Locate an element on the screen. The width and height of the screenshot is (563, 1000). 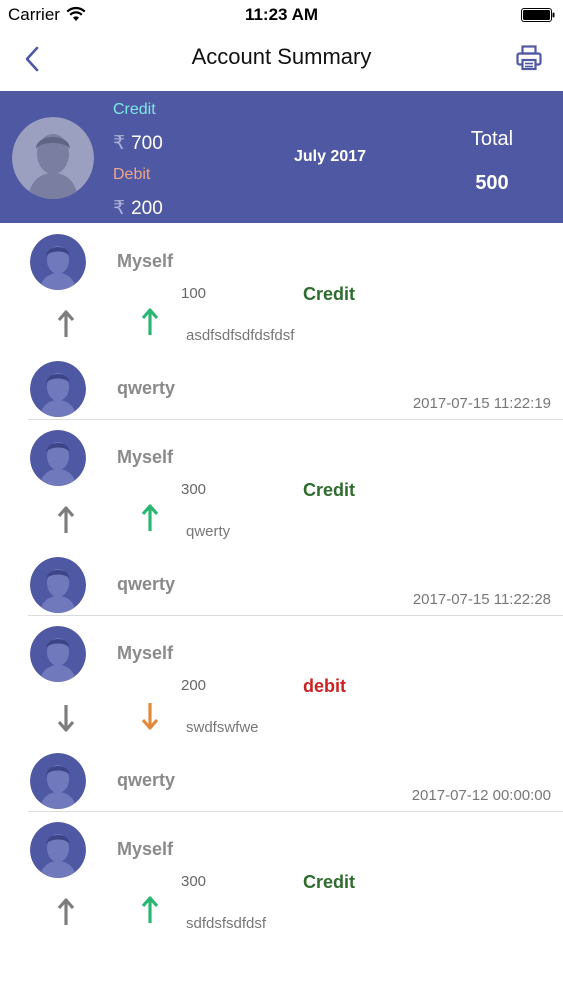
total-value: 500 is located at coordinates (492, 183).